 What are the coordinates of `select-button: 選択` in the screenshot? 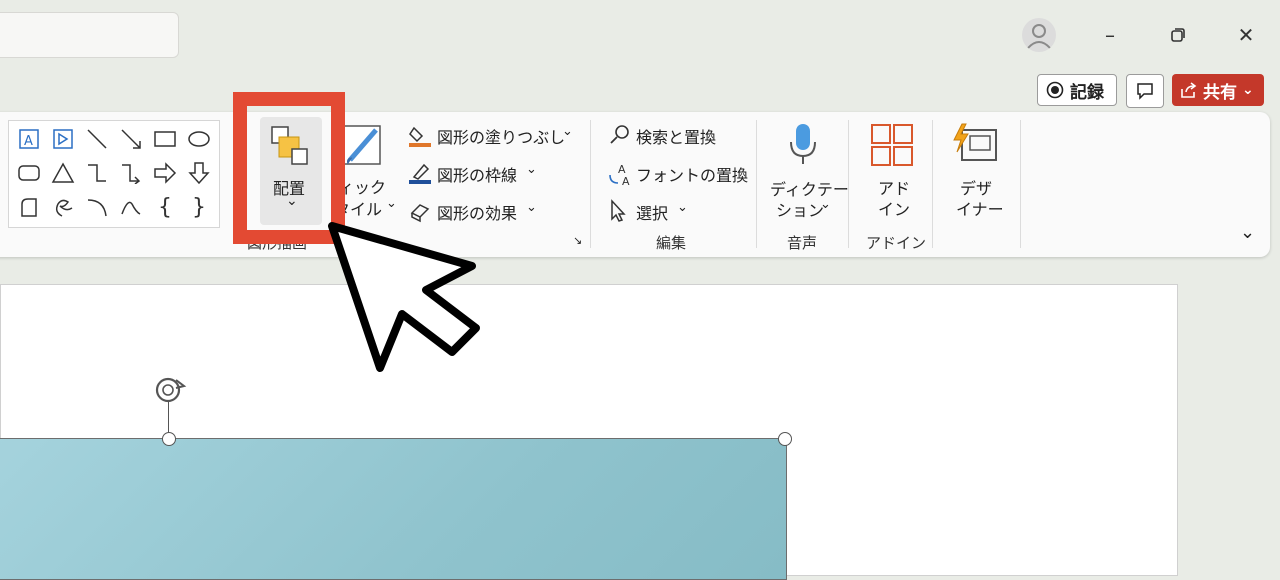 It's located at (652, 212).